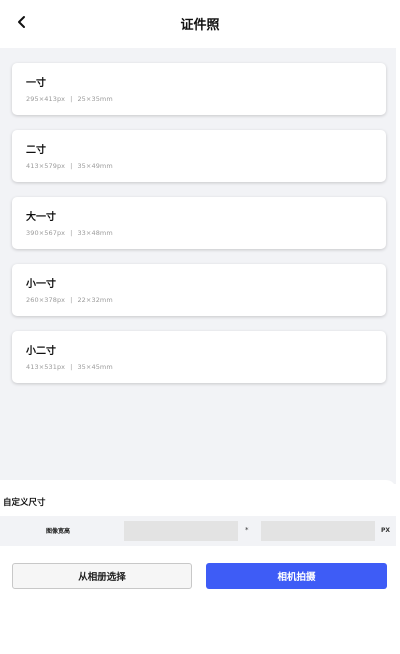 This screenshot has height=654, width=400. I want to click on size-px: 413×579px, so click(46, 166).